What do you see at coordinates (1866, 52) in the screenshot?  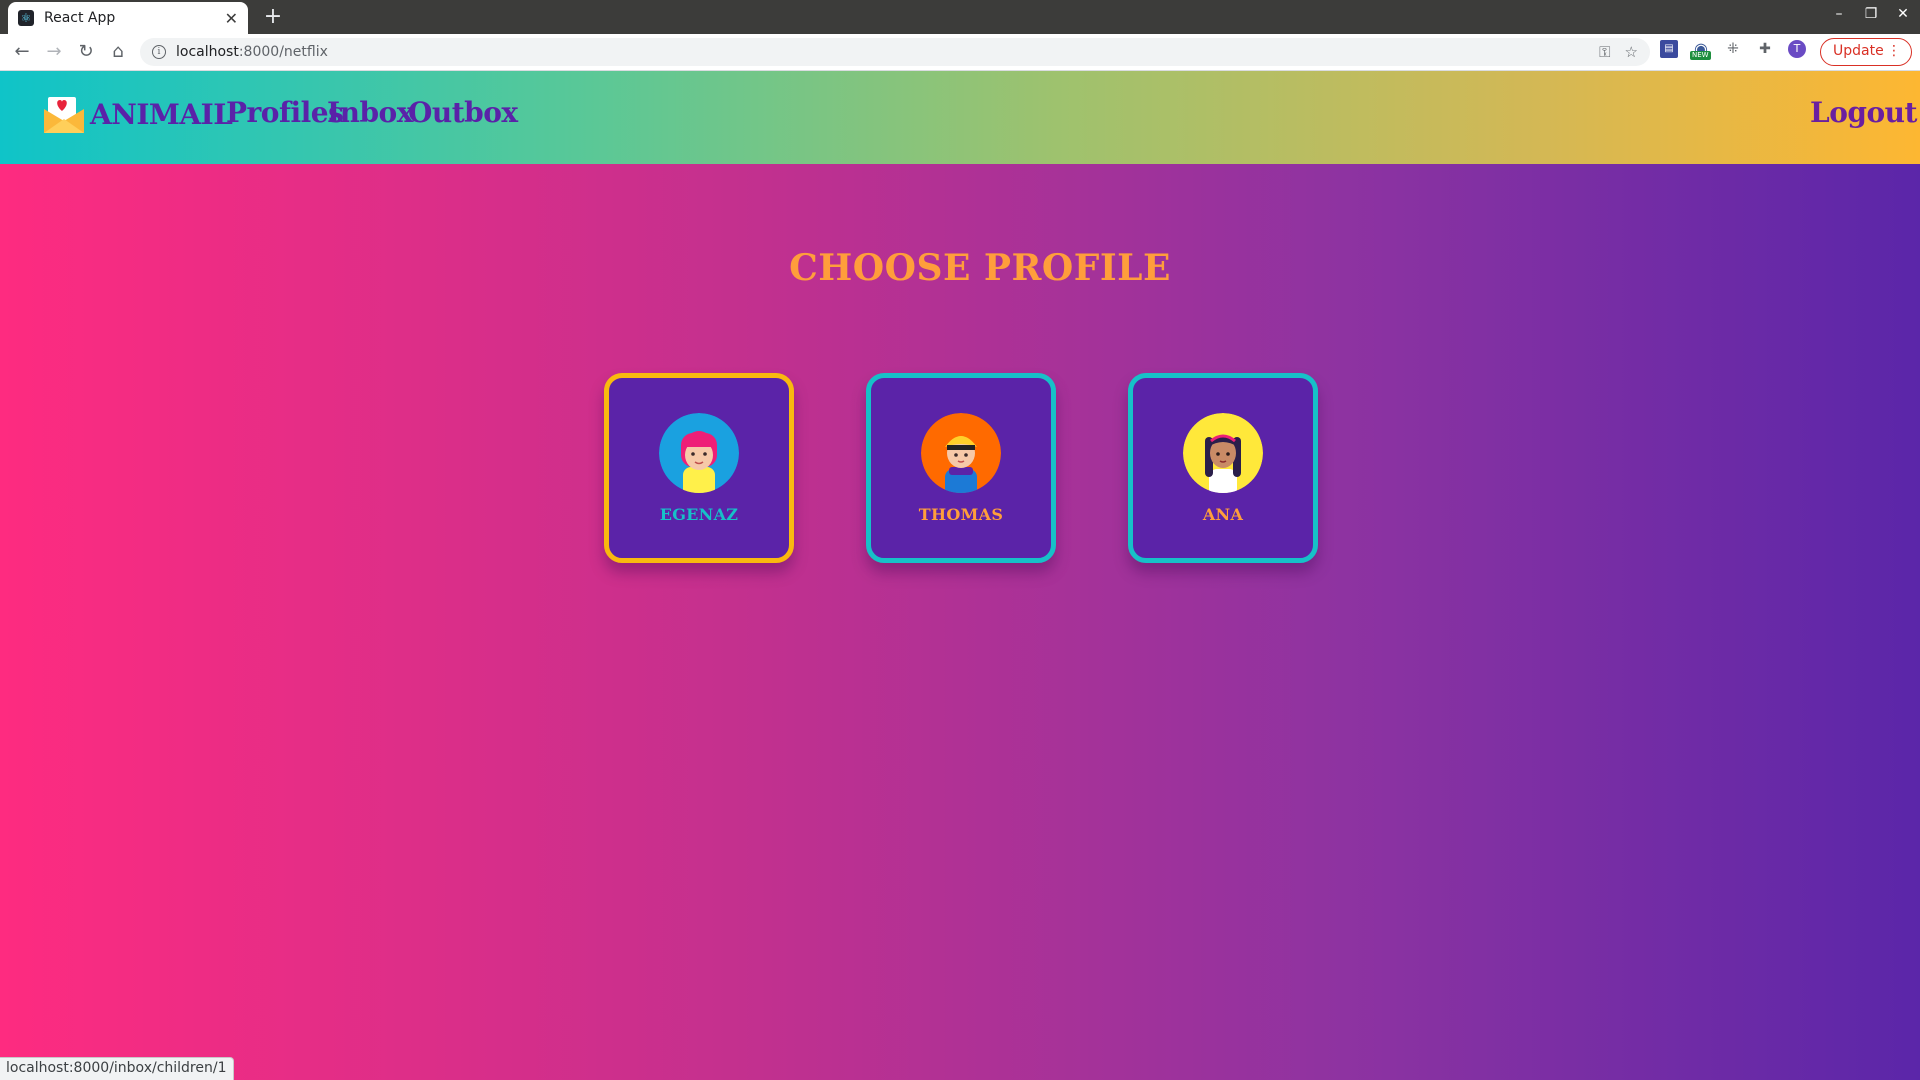 I see `update-button: Update ⋮` at bounding box center [1866, 52].